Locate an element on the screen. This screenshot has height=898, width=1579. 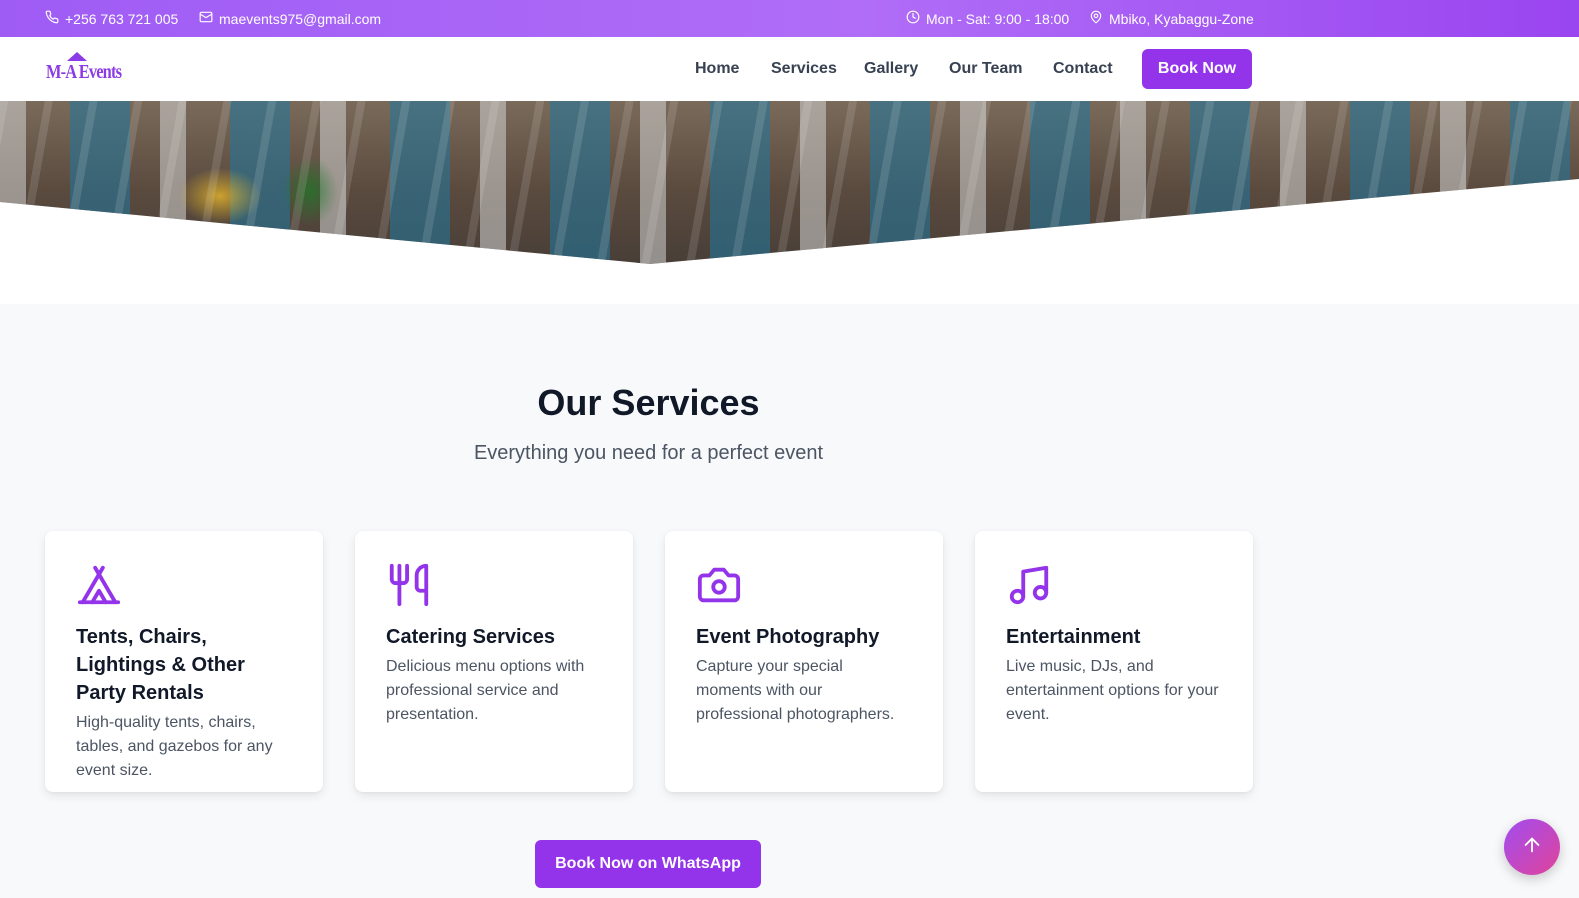
tent-icon is located at coordinates (99, 585).